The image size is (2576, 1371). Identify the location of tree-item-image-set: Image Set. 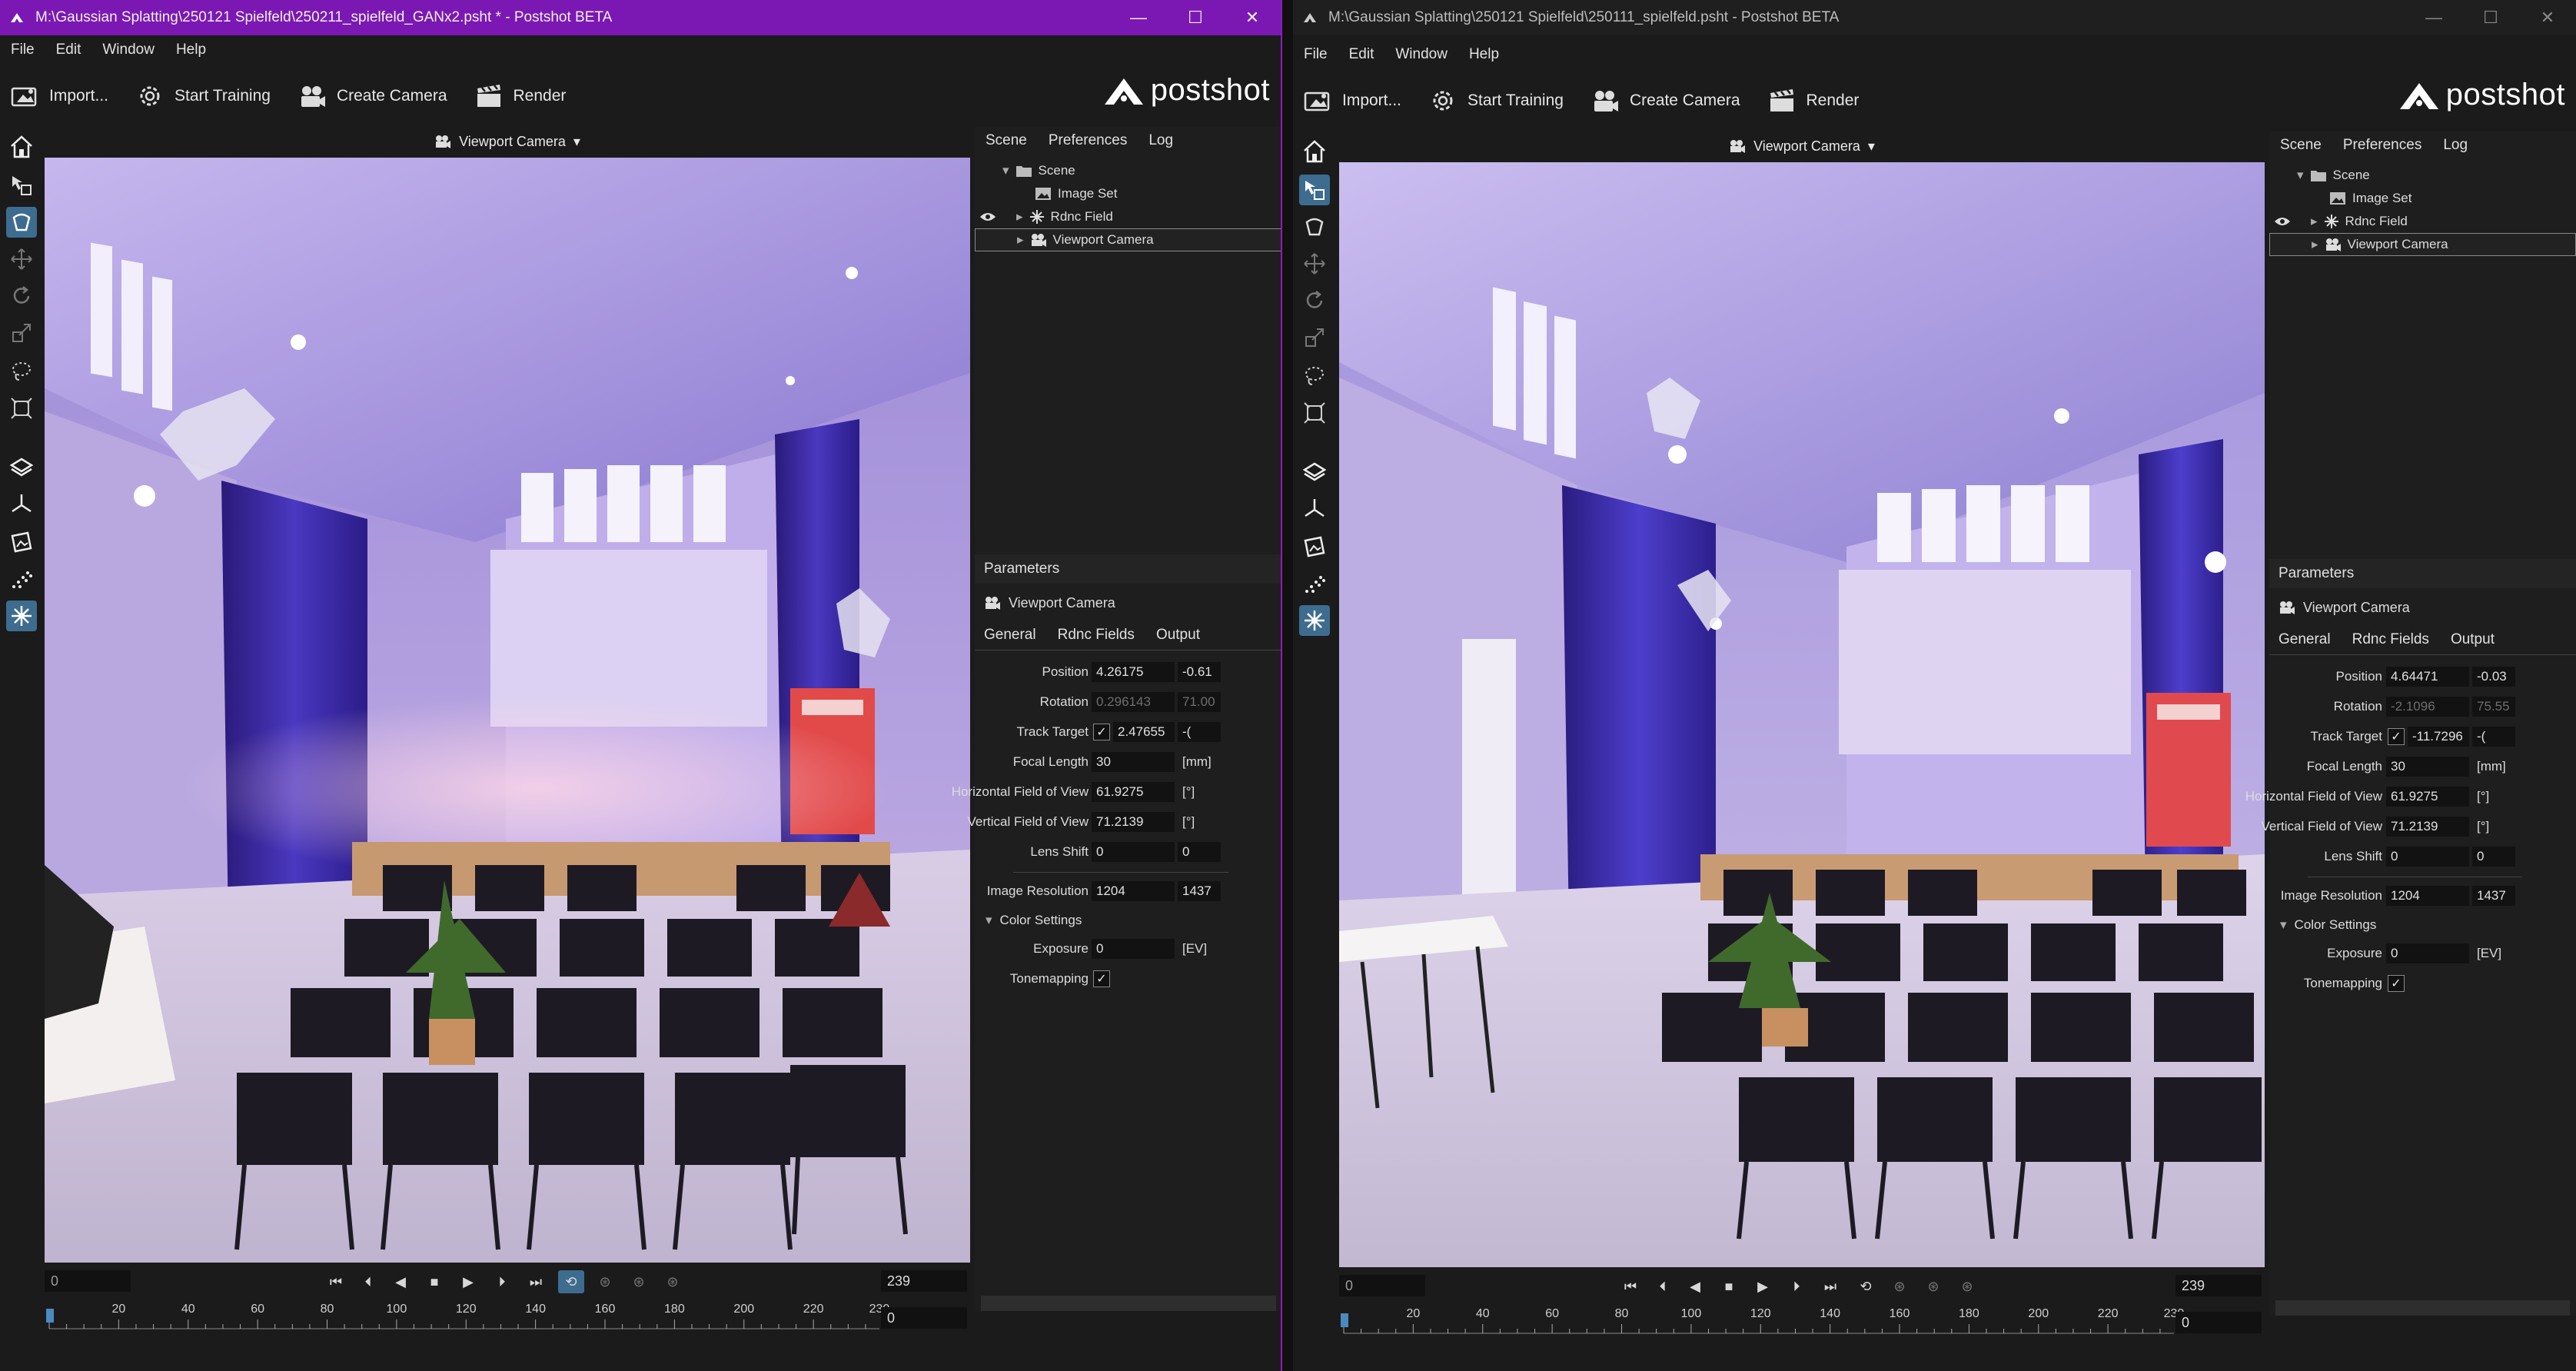
(1128, 193).